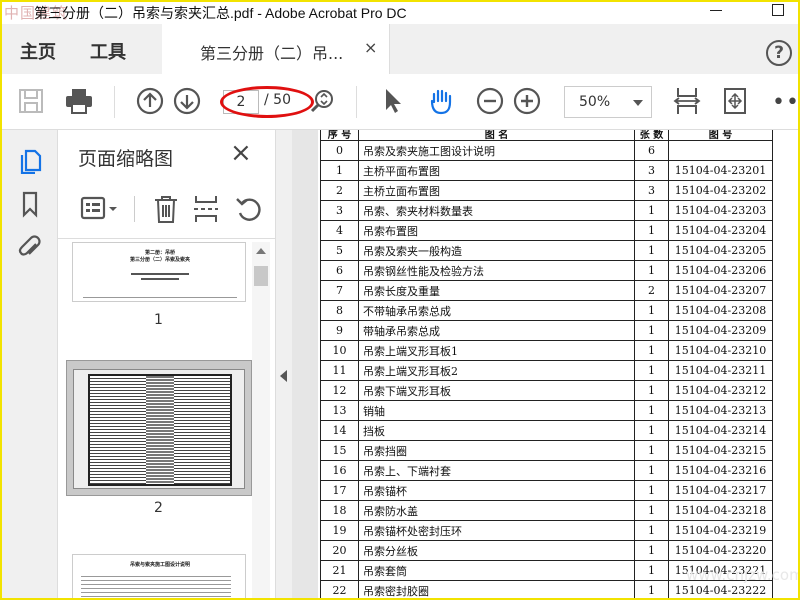 This screenshot has width=800, height=600. What do you see at coordinates (720, 450) in the screenshot?
I see `table-cell: 15104-04-23215` at bounding box center [720, 450].